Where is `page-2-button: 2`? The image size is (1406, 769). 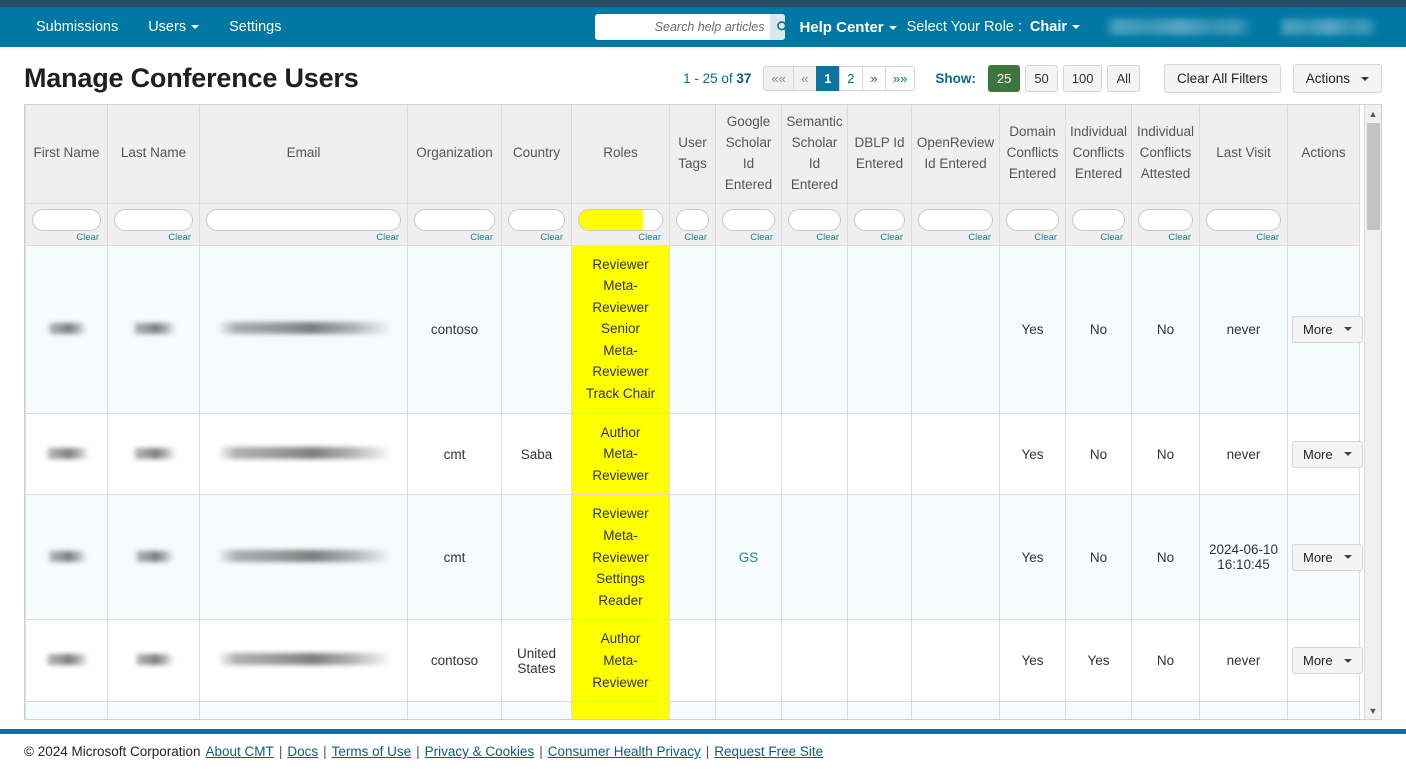 page-2-button: 2 is located at coordinates (850, 78).